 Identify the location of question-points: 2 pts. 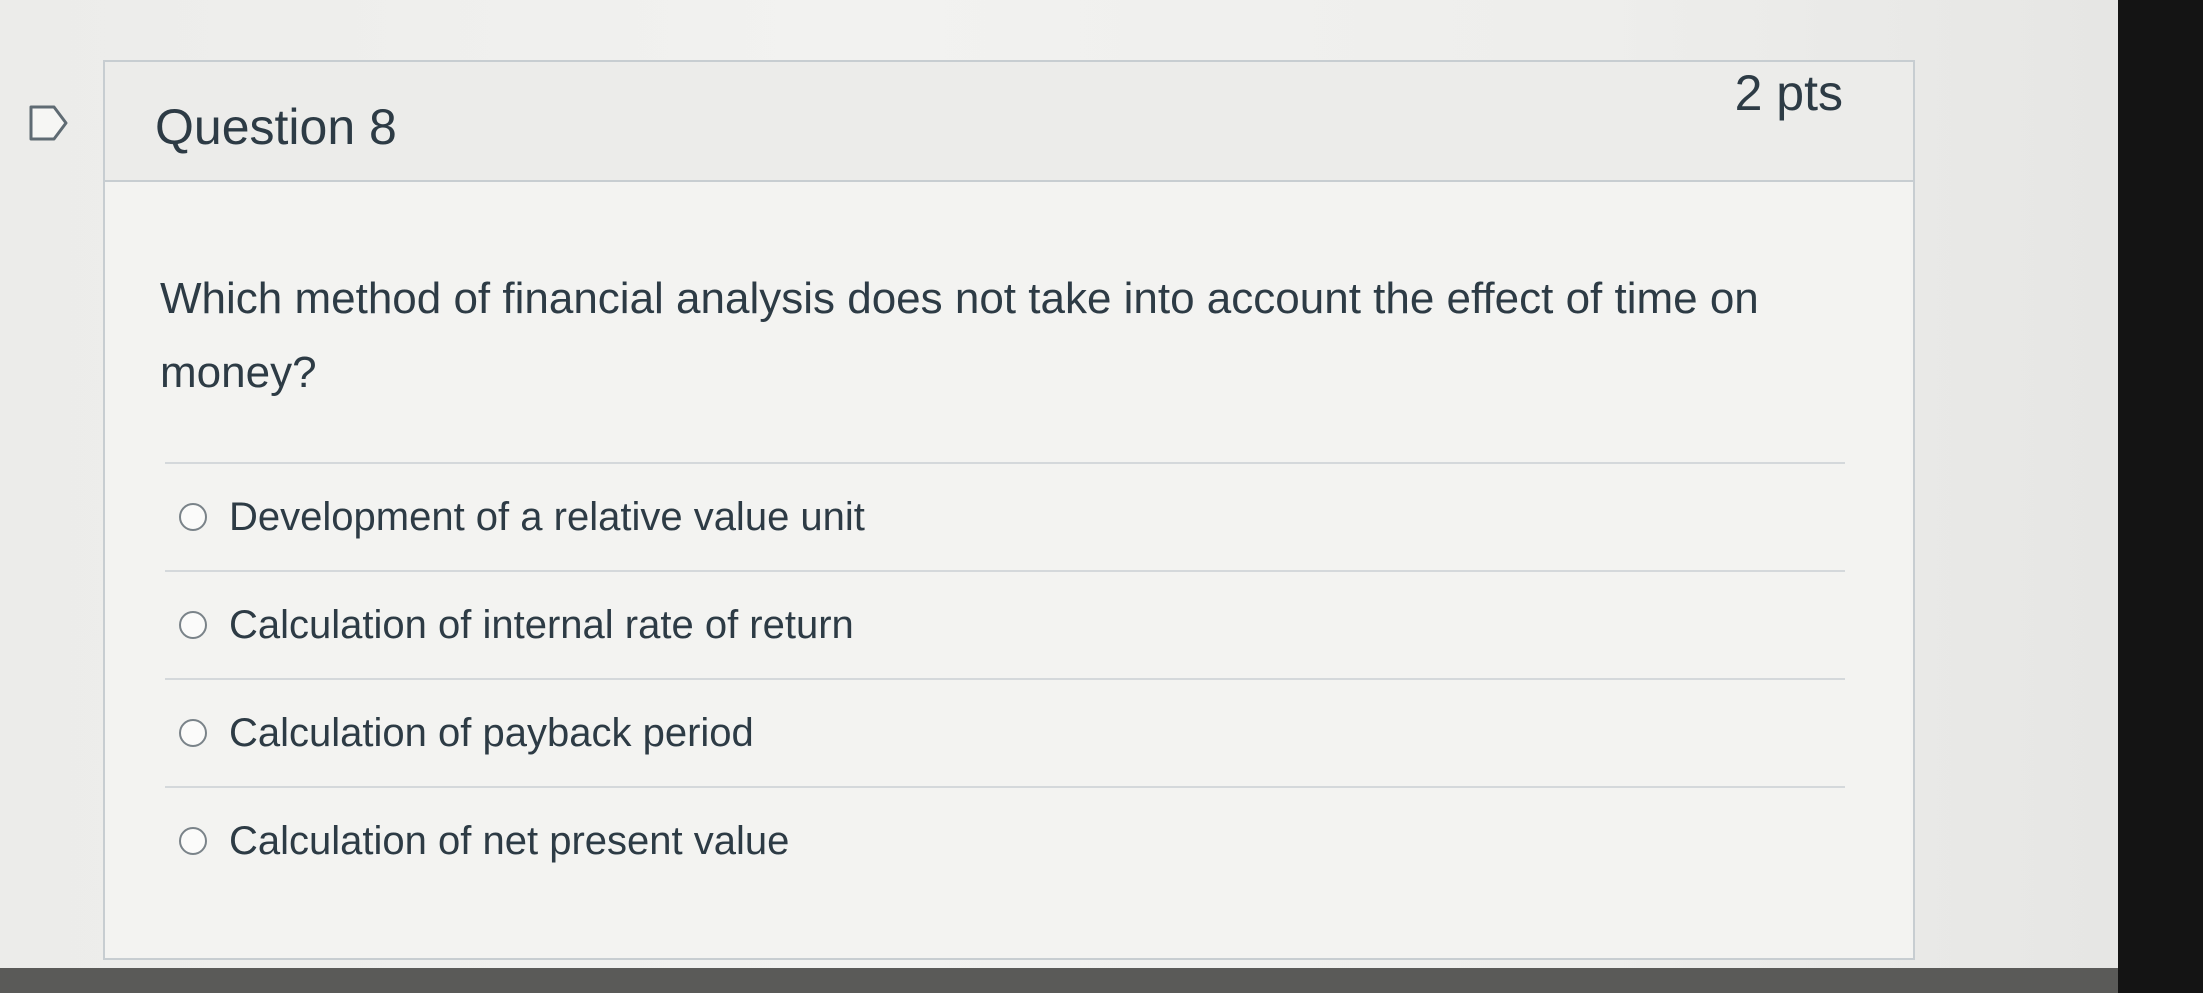
(1788, 93).